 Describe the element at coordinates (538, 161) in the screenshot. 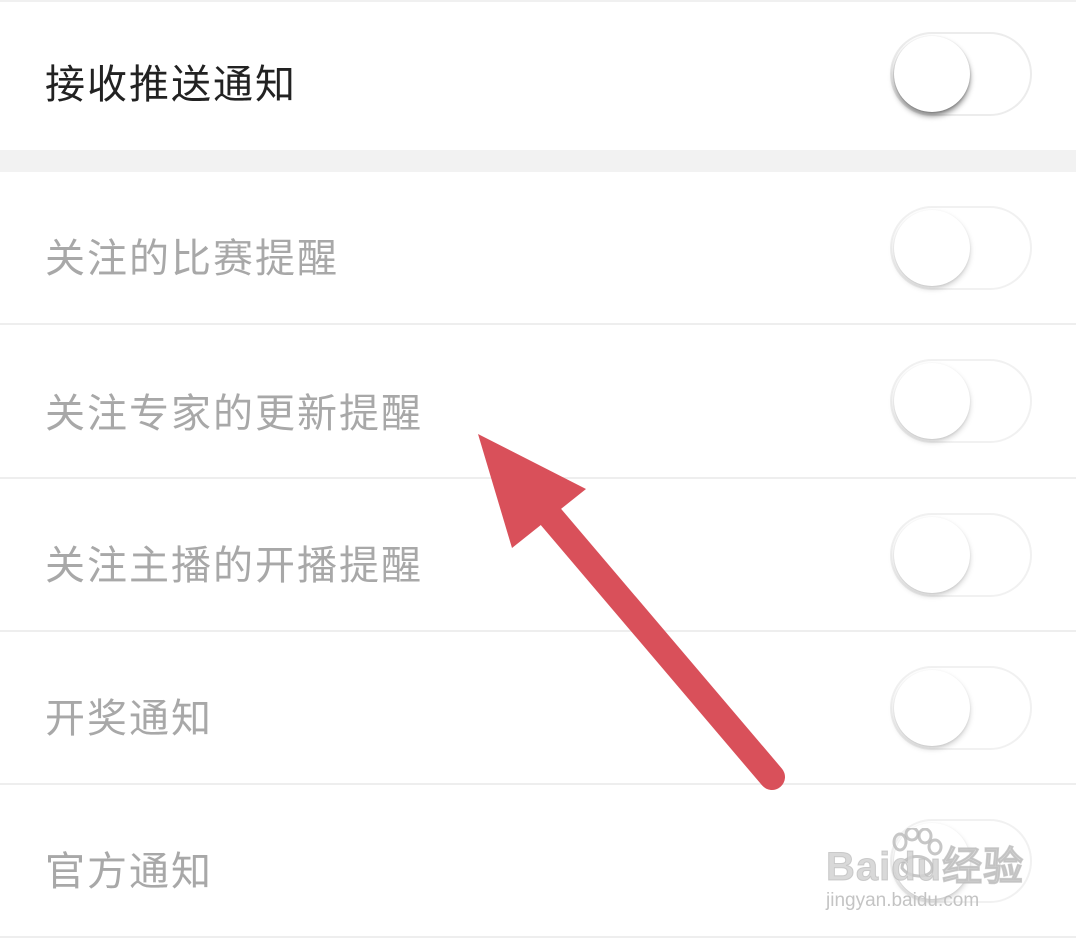

I see `section-separator` at that location.